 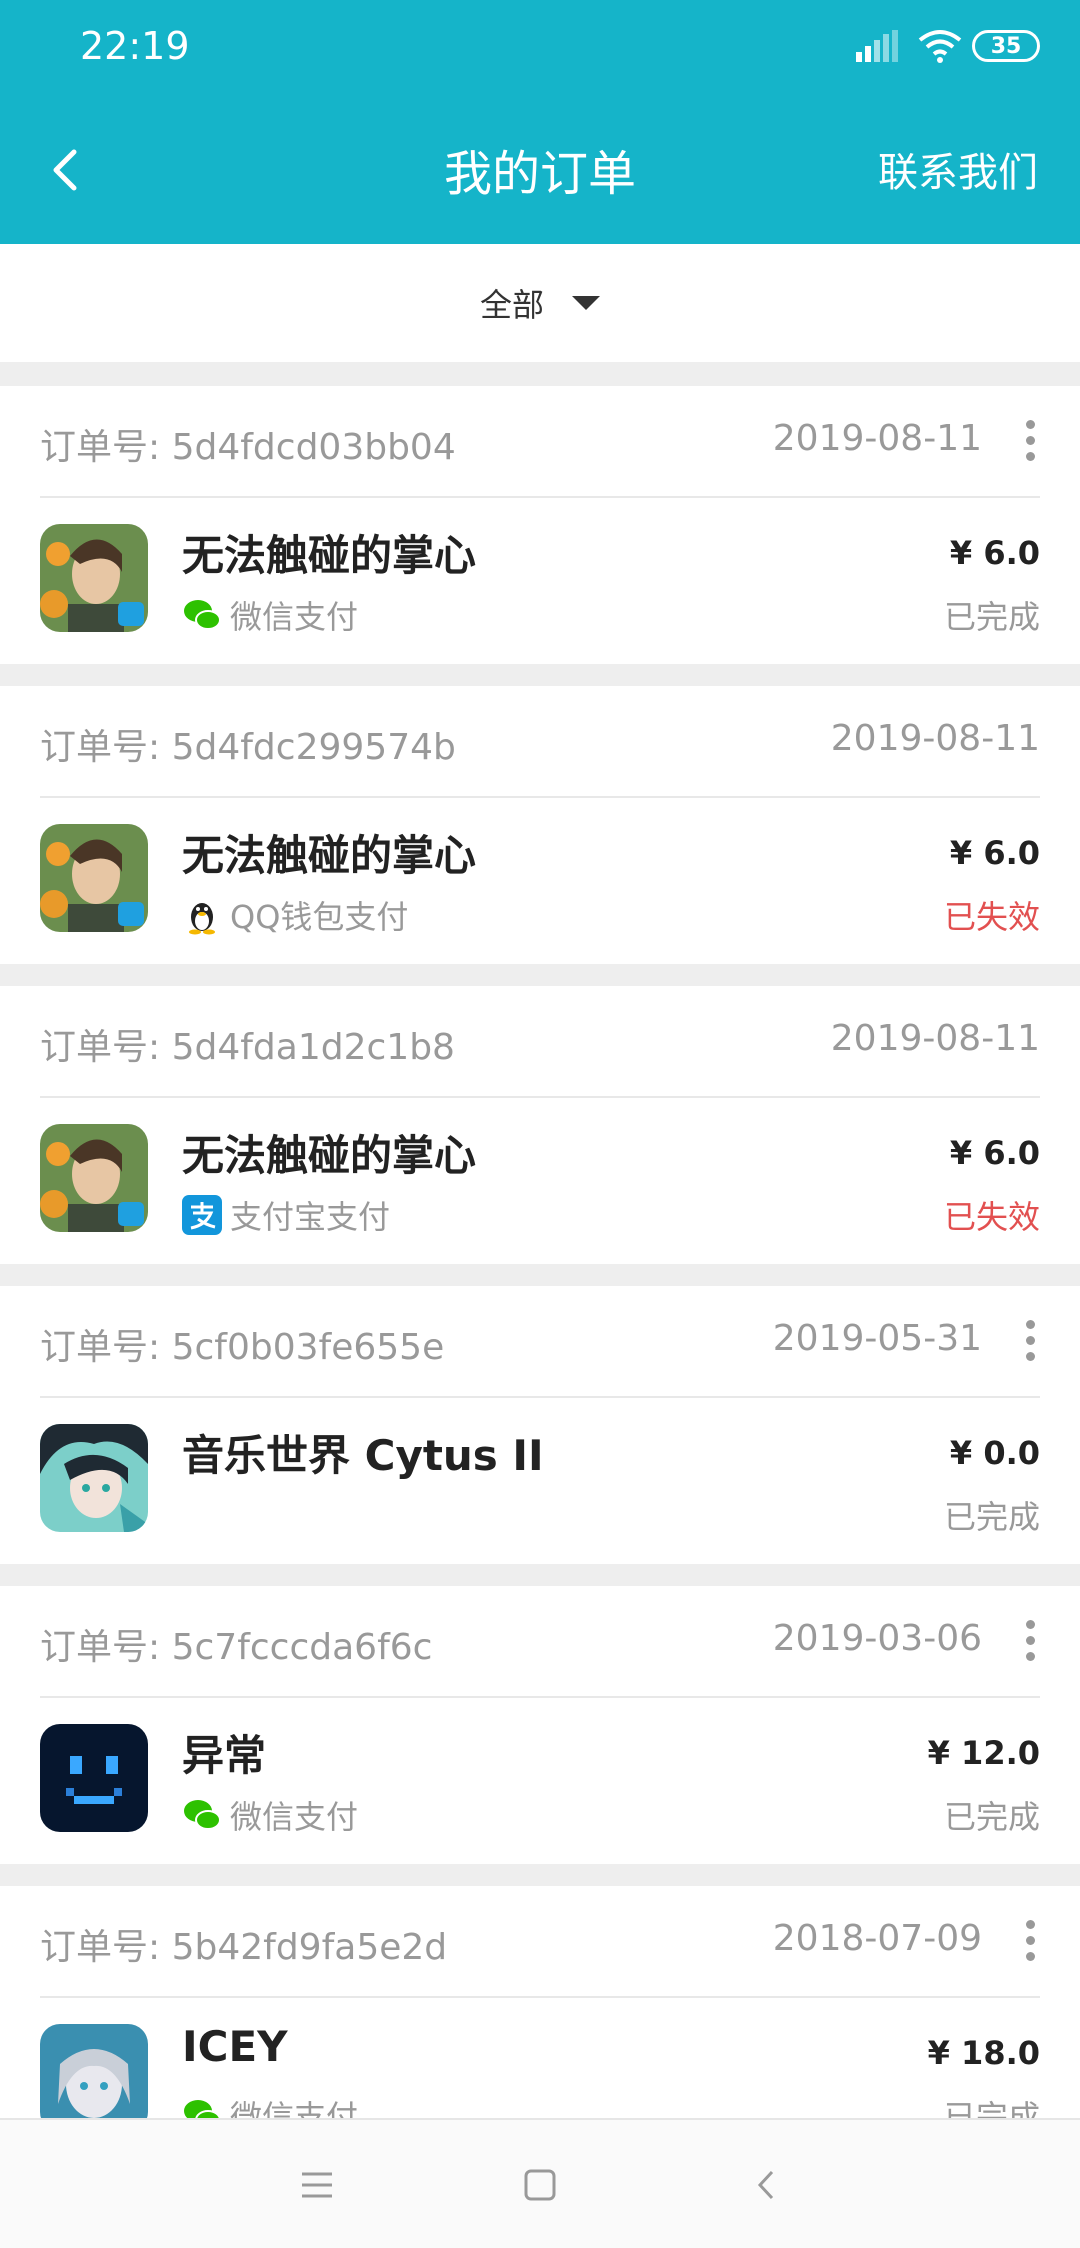 I want to click on battery-icon: 35, so click(x=1006, y=46).